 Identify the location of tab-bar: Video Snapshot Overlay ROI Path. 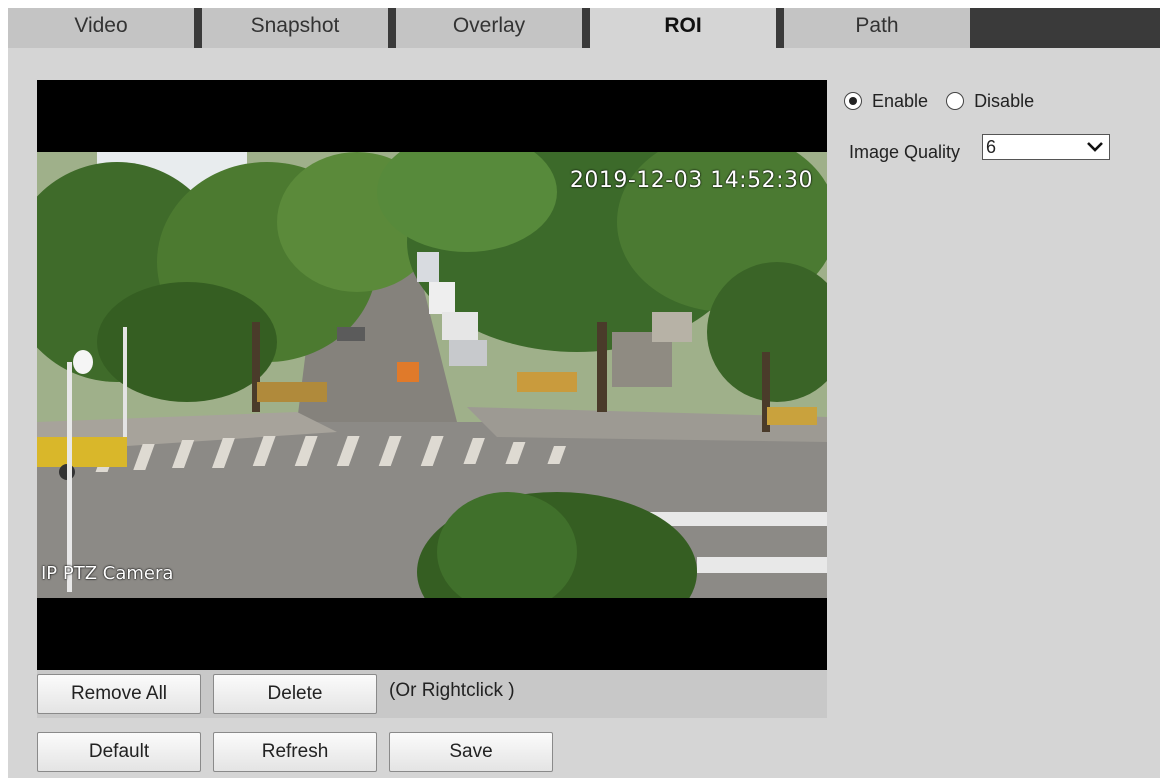
(584, 28).